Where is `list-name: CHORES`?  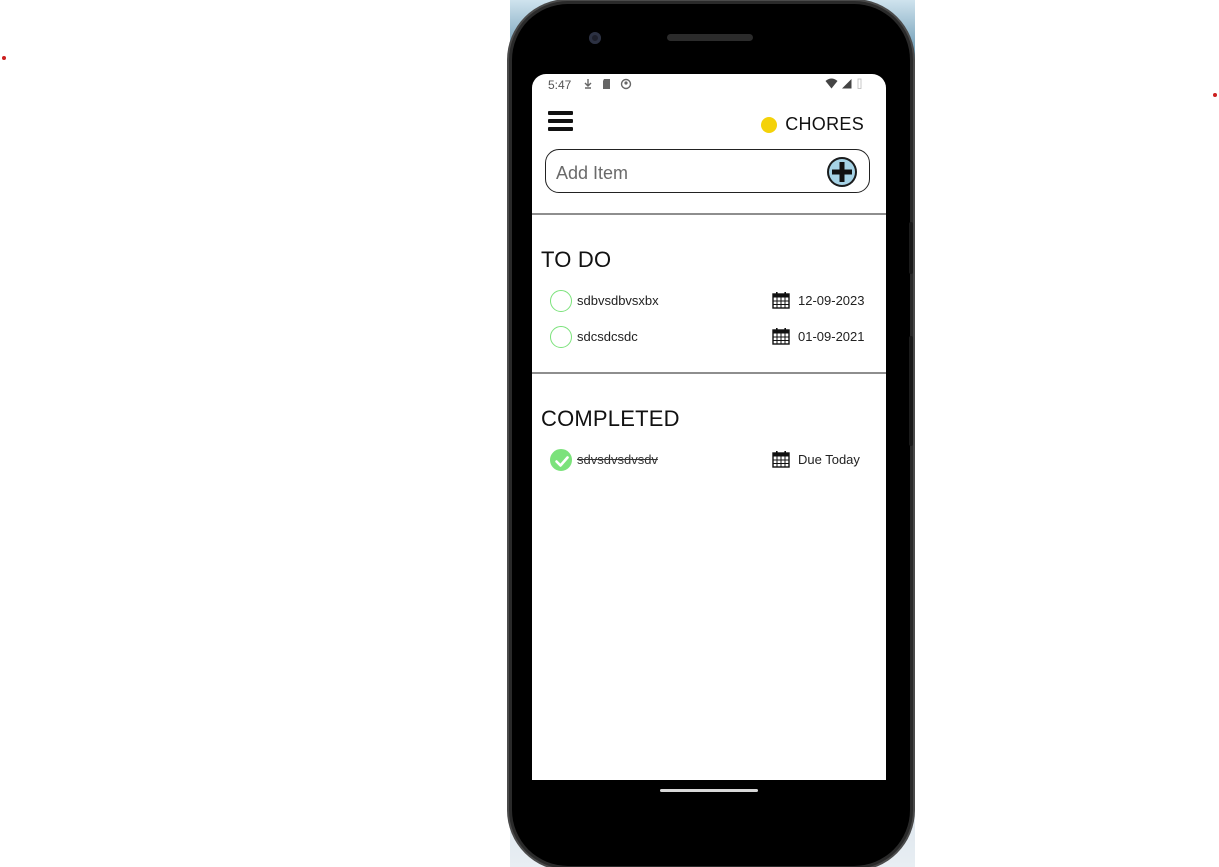 list-name: CHORES is located at coordinates (824, 124).